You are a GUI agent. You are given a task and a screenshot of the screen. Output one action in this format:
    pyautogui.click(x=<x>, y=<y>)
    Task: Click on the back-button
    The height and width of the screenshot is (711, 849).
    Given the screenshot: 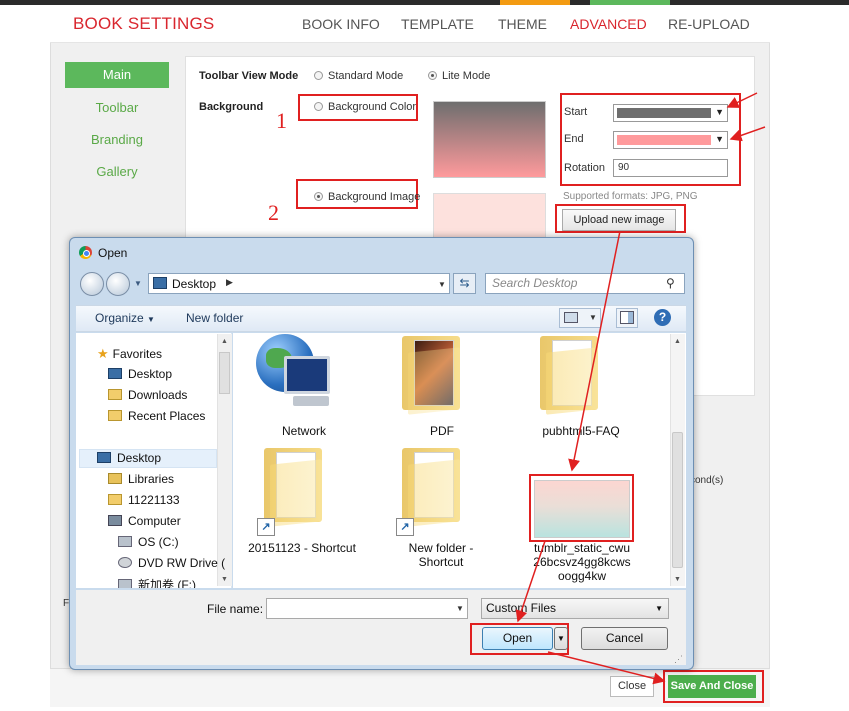 What is the action you would take?
    pyautogui.click(x=92, y=284)
    